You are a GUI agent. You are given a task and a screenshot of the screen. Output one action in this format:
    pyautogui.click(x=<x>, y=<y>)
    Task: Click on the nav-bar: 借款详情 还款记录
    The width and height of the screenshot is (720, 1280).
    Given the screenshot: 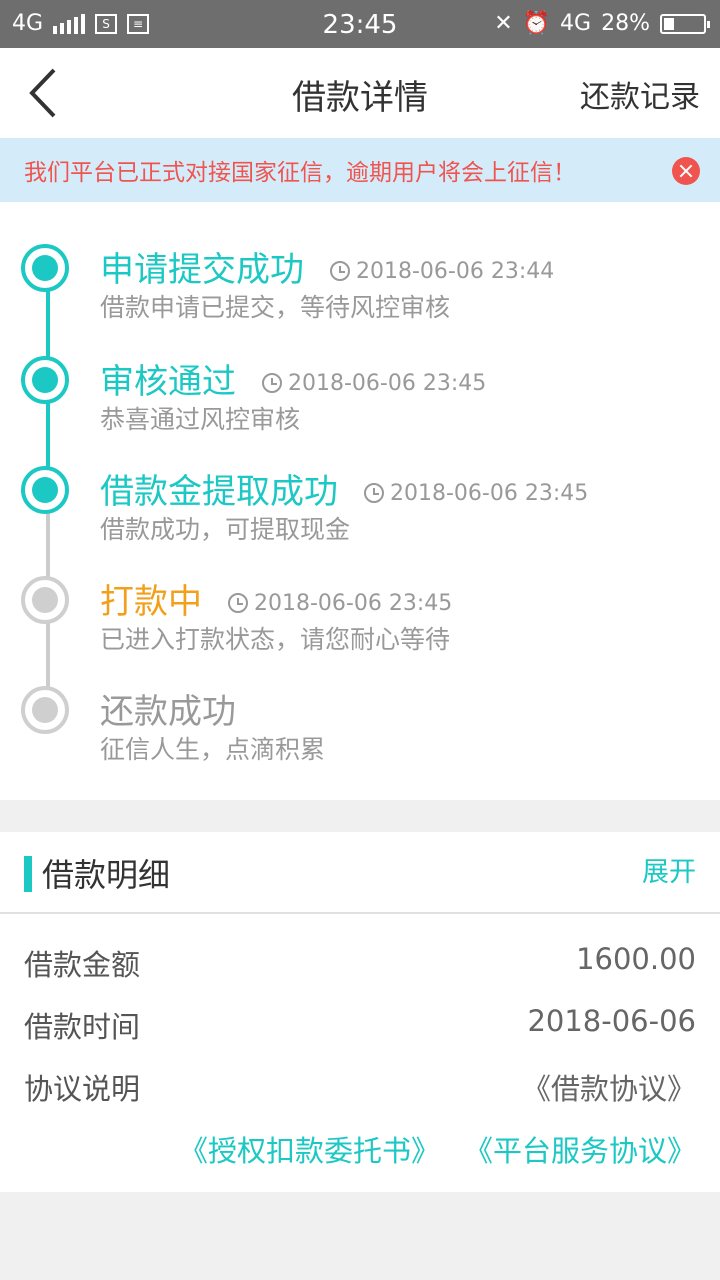 What is the action you would take?
    pyautogui.click(x=360, y=93)
    